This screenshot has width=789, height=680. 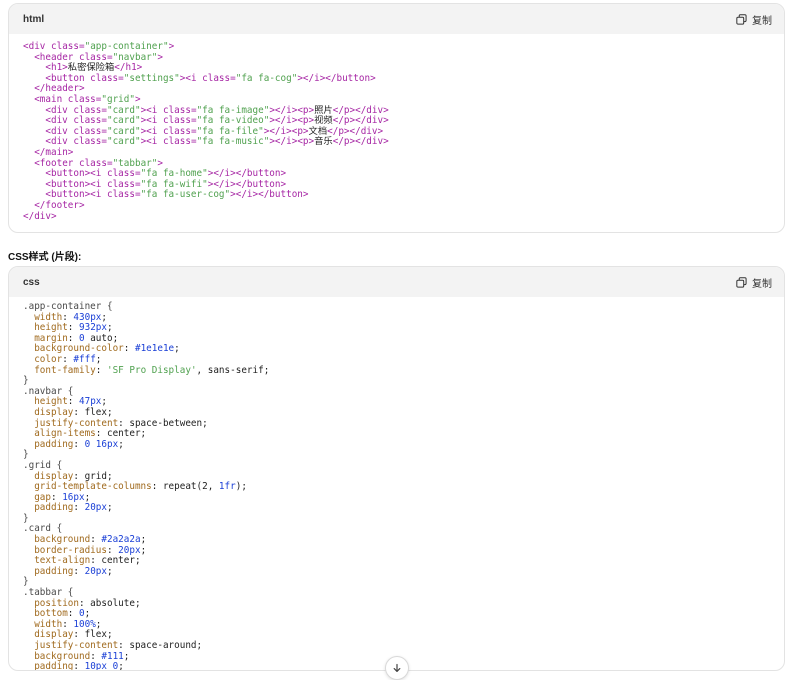 What do you see at coordinates (87, 561) in the screenshot?
I see `code-line: text-align: center;` at bounding box center [87, 561].